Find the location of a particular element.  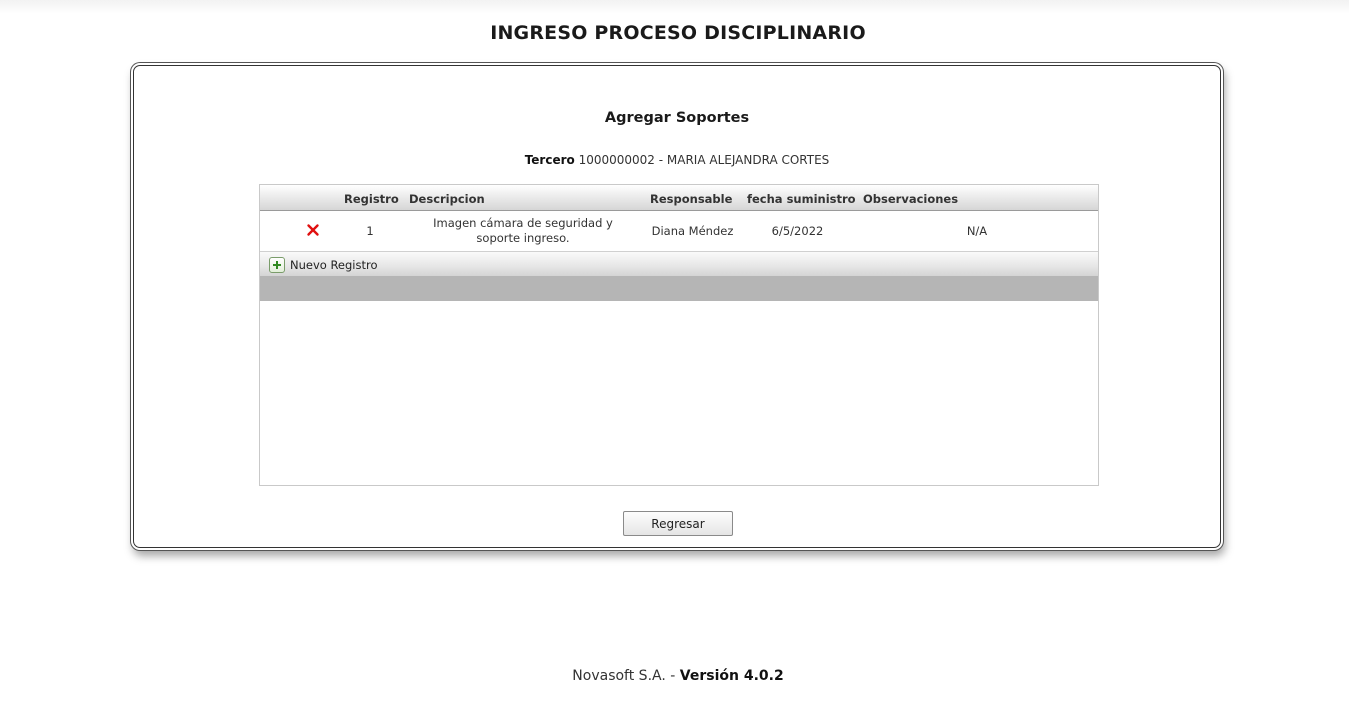

column-header-registro: Registro is located at coordinates (371, 199).